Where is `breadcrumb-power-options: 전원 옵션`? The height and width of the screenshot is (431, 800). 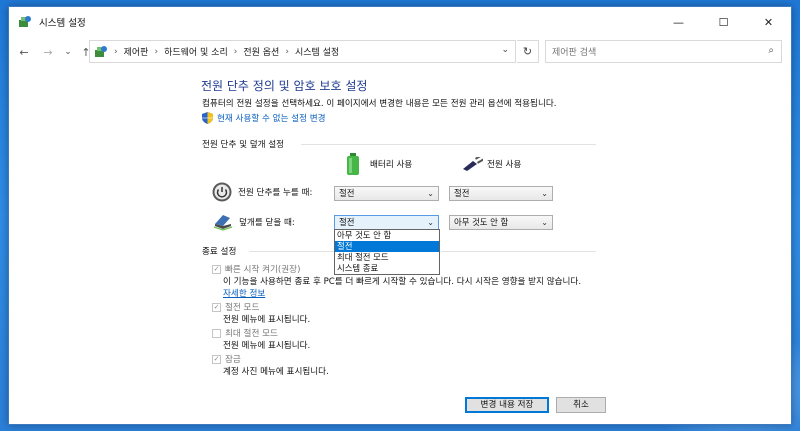 breadcrumb-power-options: 전원 옵션 is located at coordinates (261, 51).